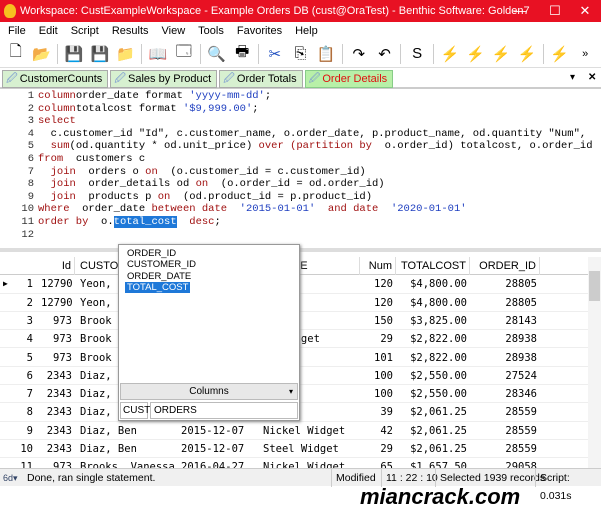 This screenshot has height=510, width=601. Describe the element at coordinates (217, 54) in the screenshot. I see `print-preview-icon: 🔍` at that location.